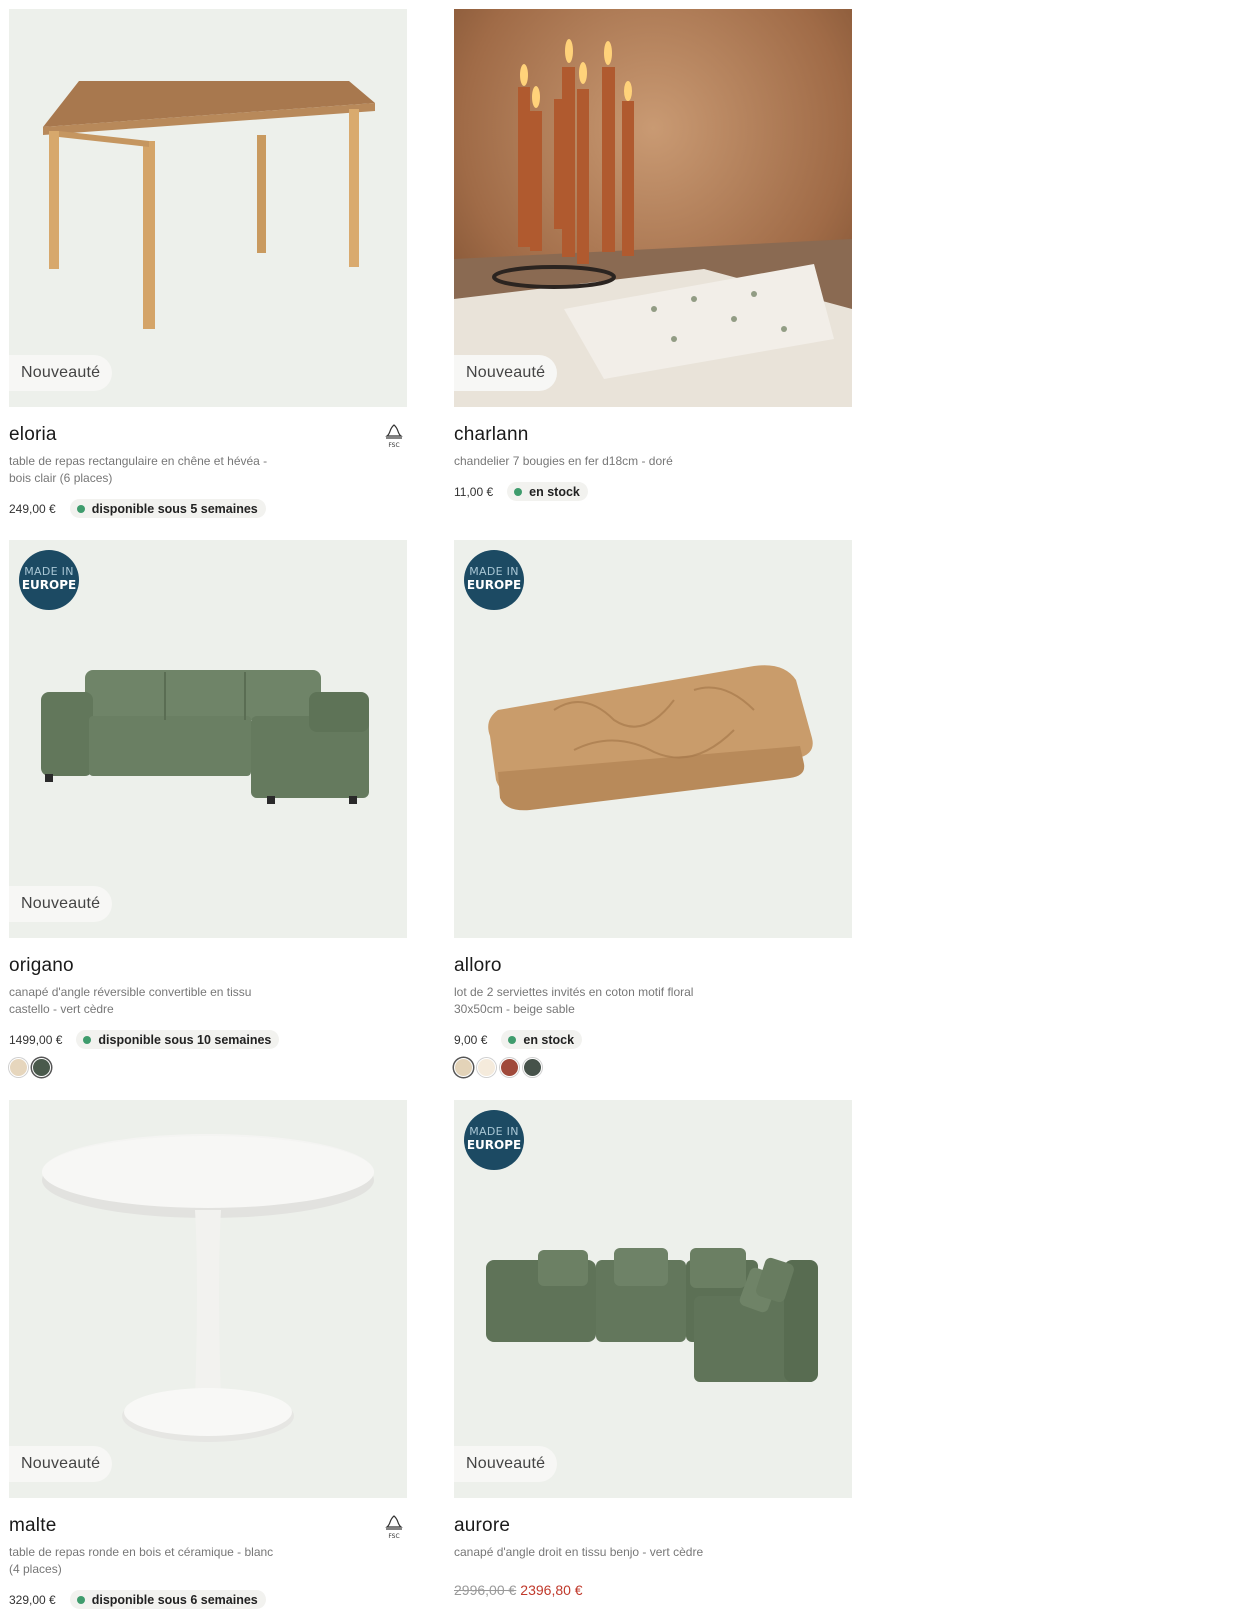 This screenshot has width=1250, height=1623. What do you see at coordinates (174, 508) in the screenshot?
I see `availability-text: disponible sous 5 semaines` at bounding box center [174, 508].